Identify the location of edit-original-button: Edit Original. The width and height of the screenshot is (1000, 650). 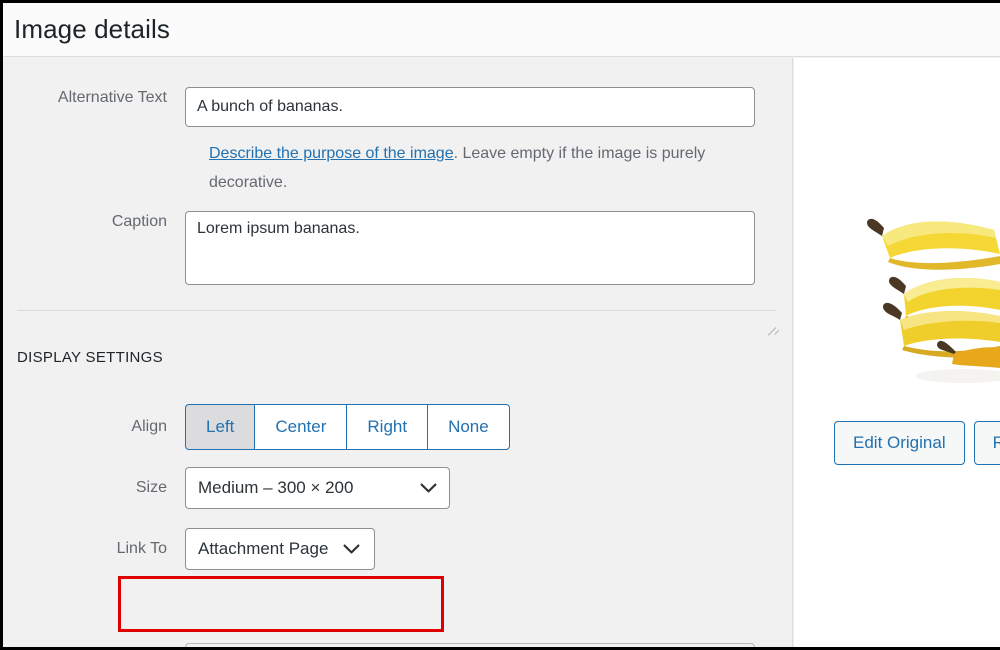
(899, 443).